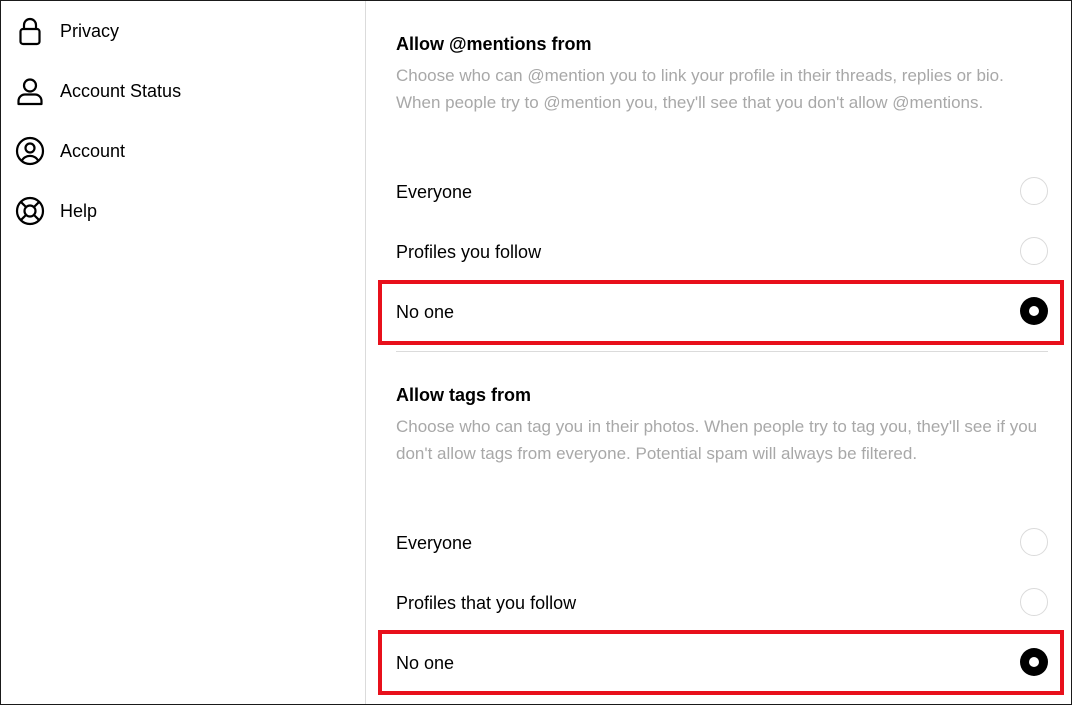 The image size is (1072, 705). What do you see at coordinates (464, 395) in the screenshot?
I see `tags-section-title: Allow tags from` at bounding box center [464, 395].